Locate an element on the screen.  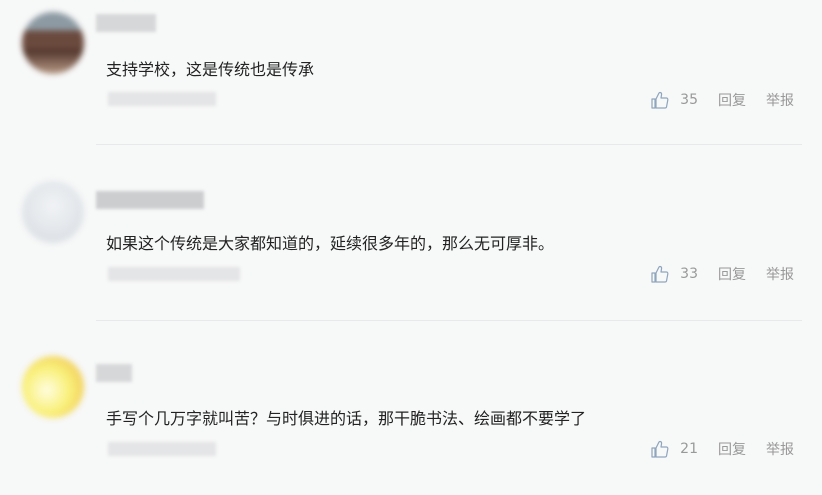
like-button: 21 is located at coordinates (684, 449).